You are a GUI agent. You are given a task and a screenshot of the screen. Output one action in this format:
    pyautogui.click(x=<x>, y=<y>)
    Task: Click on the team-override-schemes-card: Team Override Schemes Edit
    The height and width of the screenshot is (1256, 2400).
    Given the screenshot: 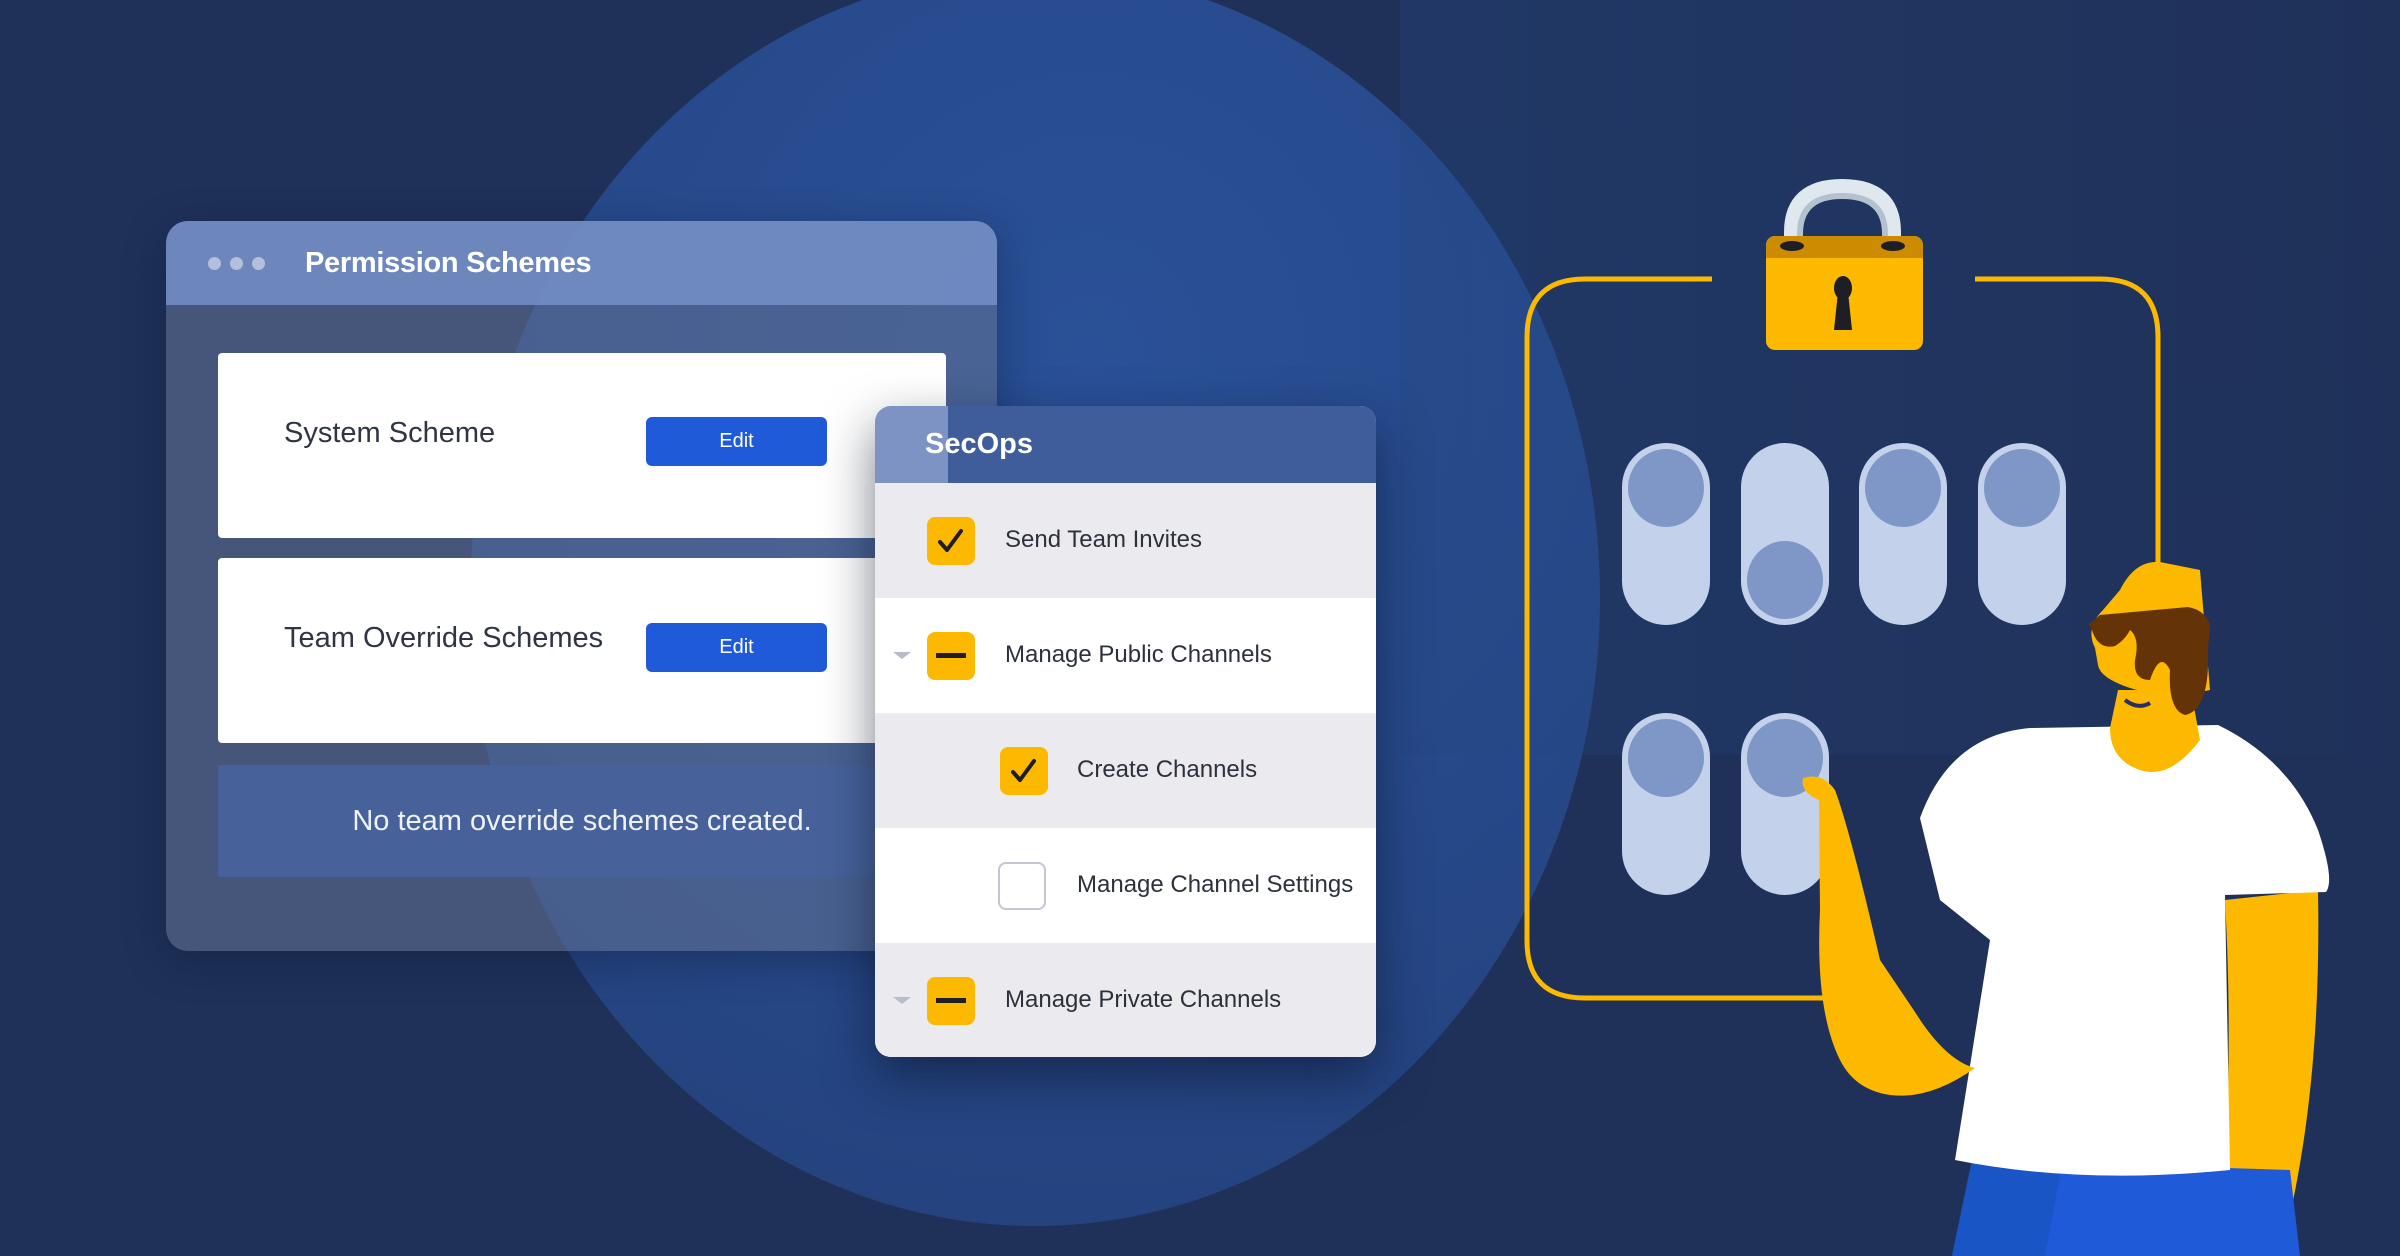 What is the action you would take?
    pyautogui.click(x=582, y=650)
    